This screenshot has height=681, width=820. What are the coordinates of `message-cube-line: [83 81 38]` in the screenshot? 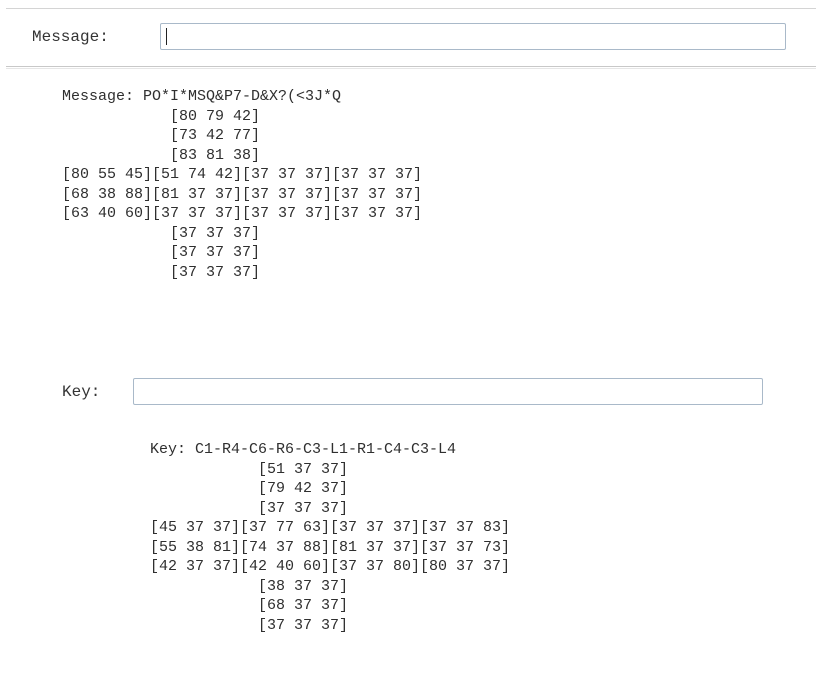 It's located at (161, 155).